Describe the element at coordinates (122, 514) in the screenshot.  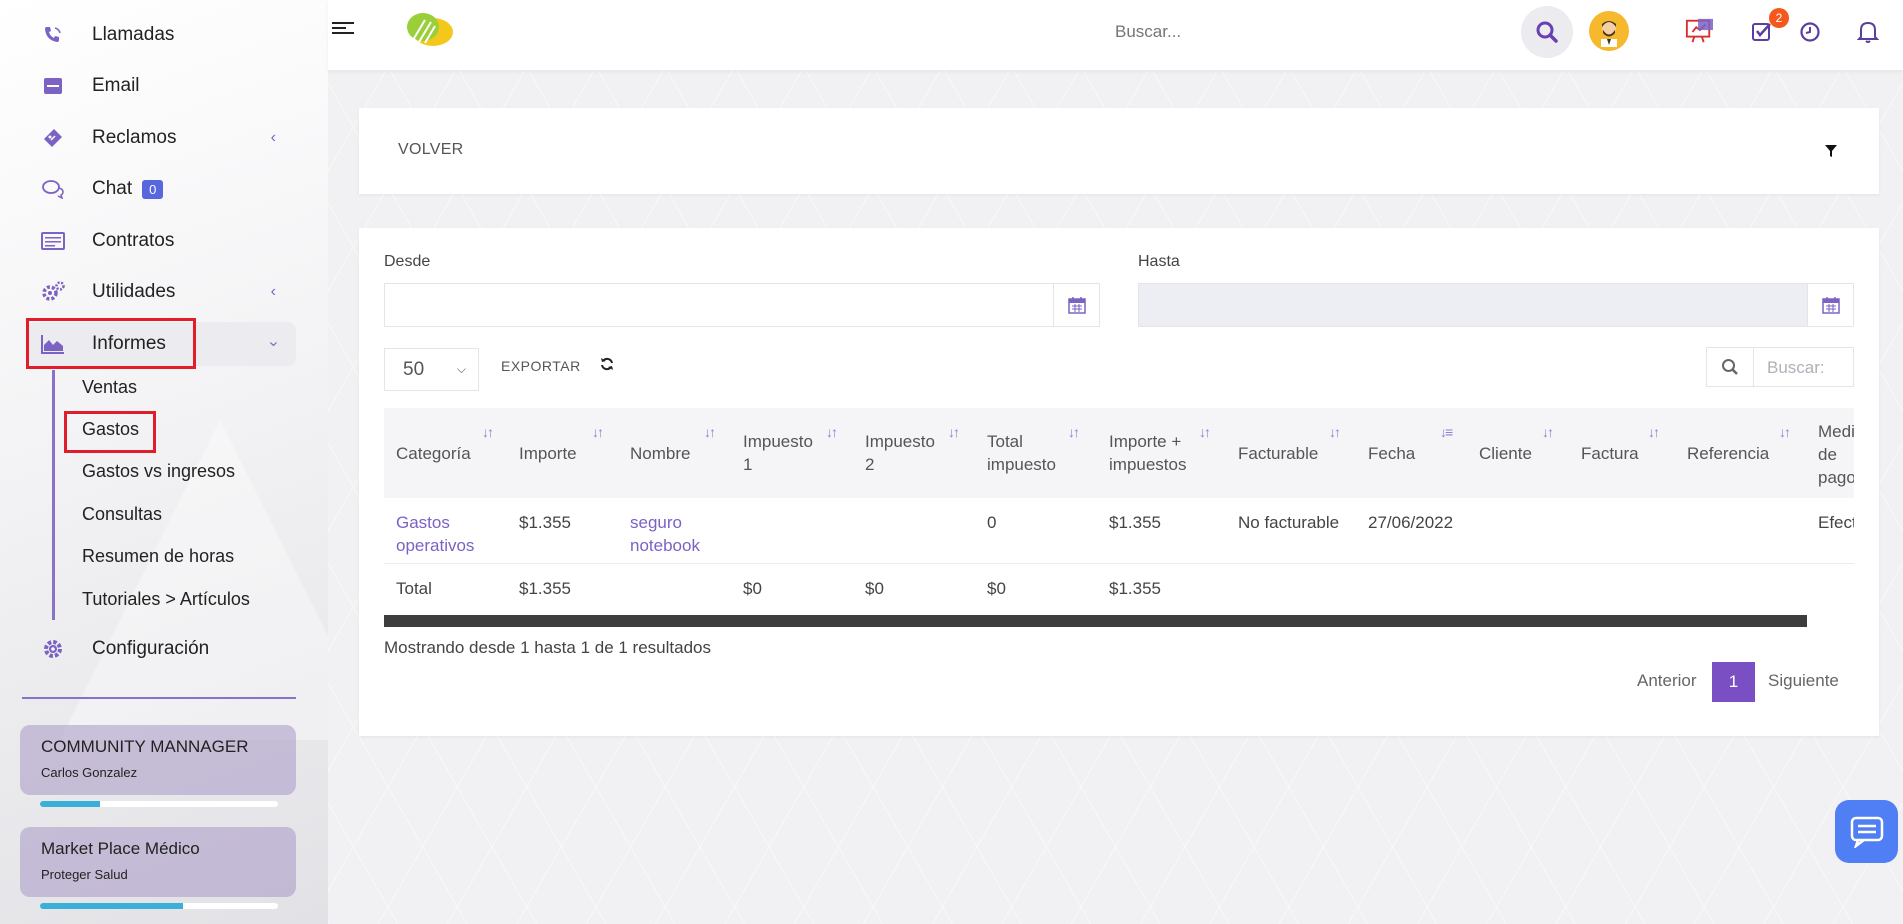
I see `submenu-item-consultas: Consultas` at that location.